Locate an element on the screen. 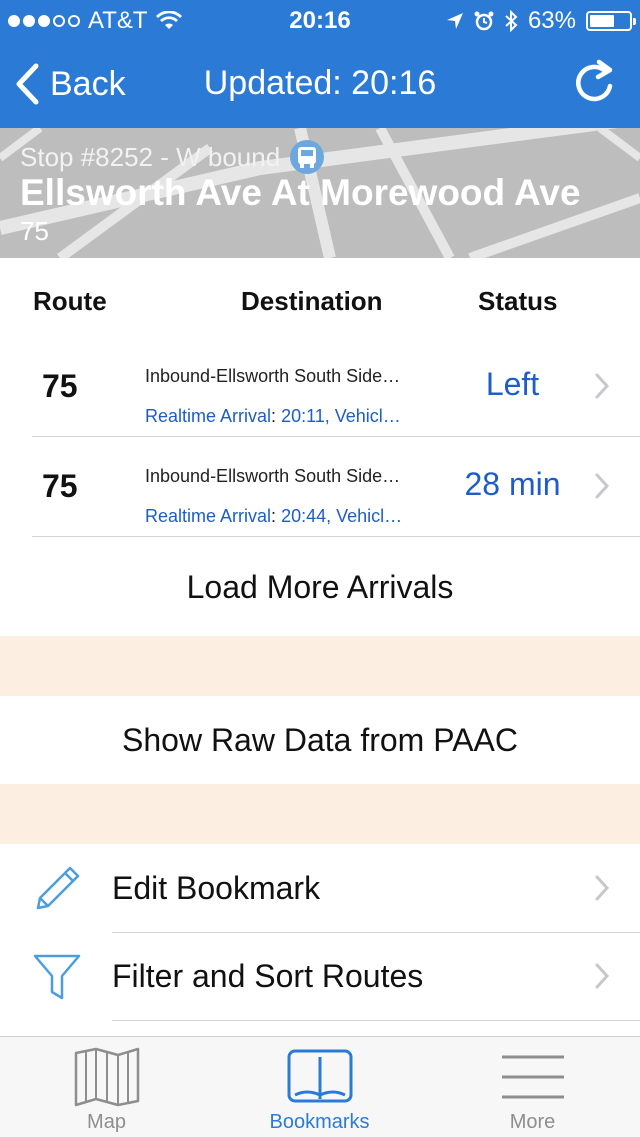 This screenshot has height=1137, width=640. status-bar: AT&T 20:16 63% is located at coordinates (320, 20).